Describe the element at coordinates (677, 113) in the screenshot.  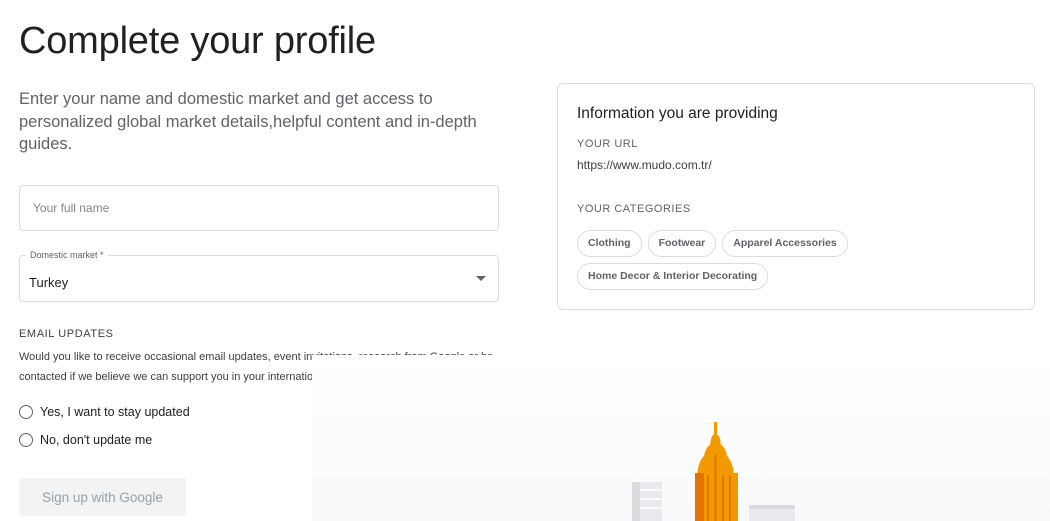
I see `info-card-title: Information you are providing` at that location.